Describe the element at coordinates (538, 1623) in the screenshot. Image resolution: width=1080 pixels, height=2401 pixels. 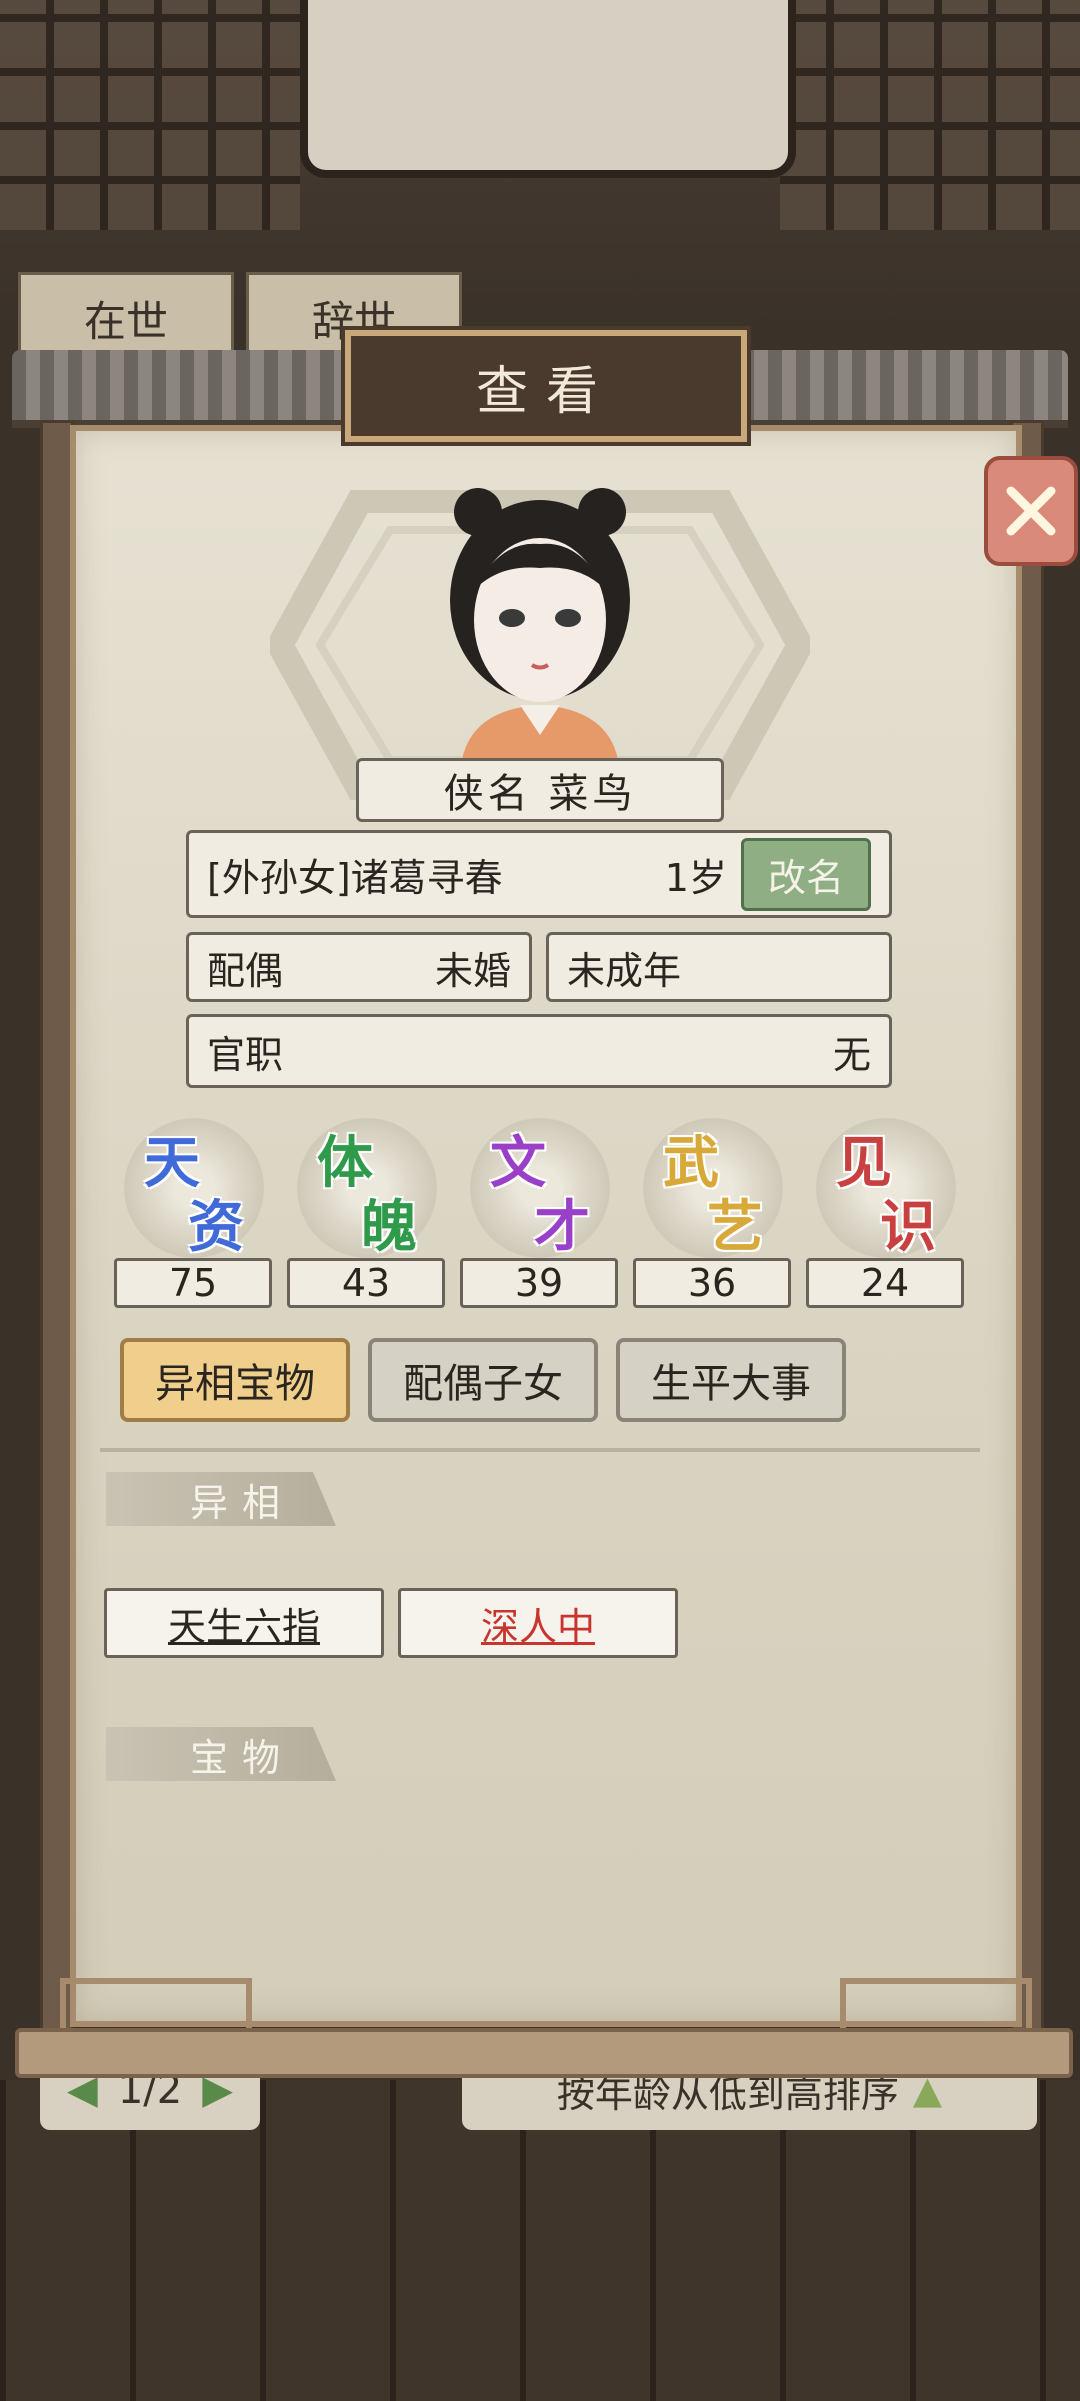
I see `trait-item: 深人中` at that location.